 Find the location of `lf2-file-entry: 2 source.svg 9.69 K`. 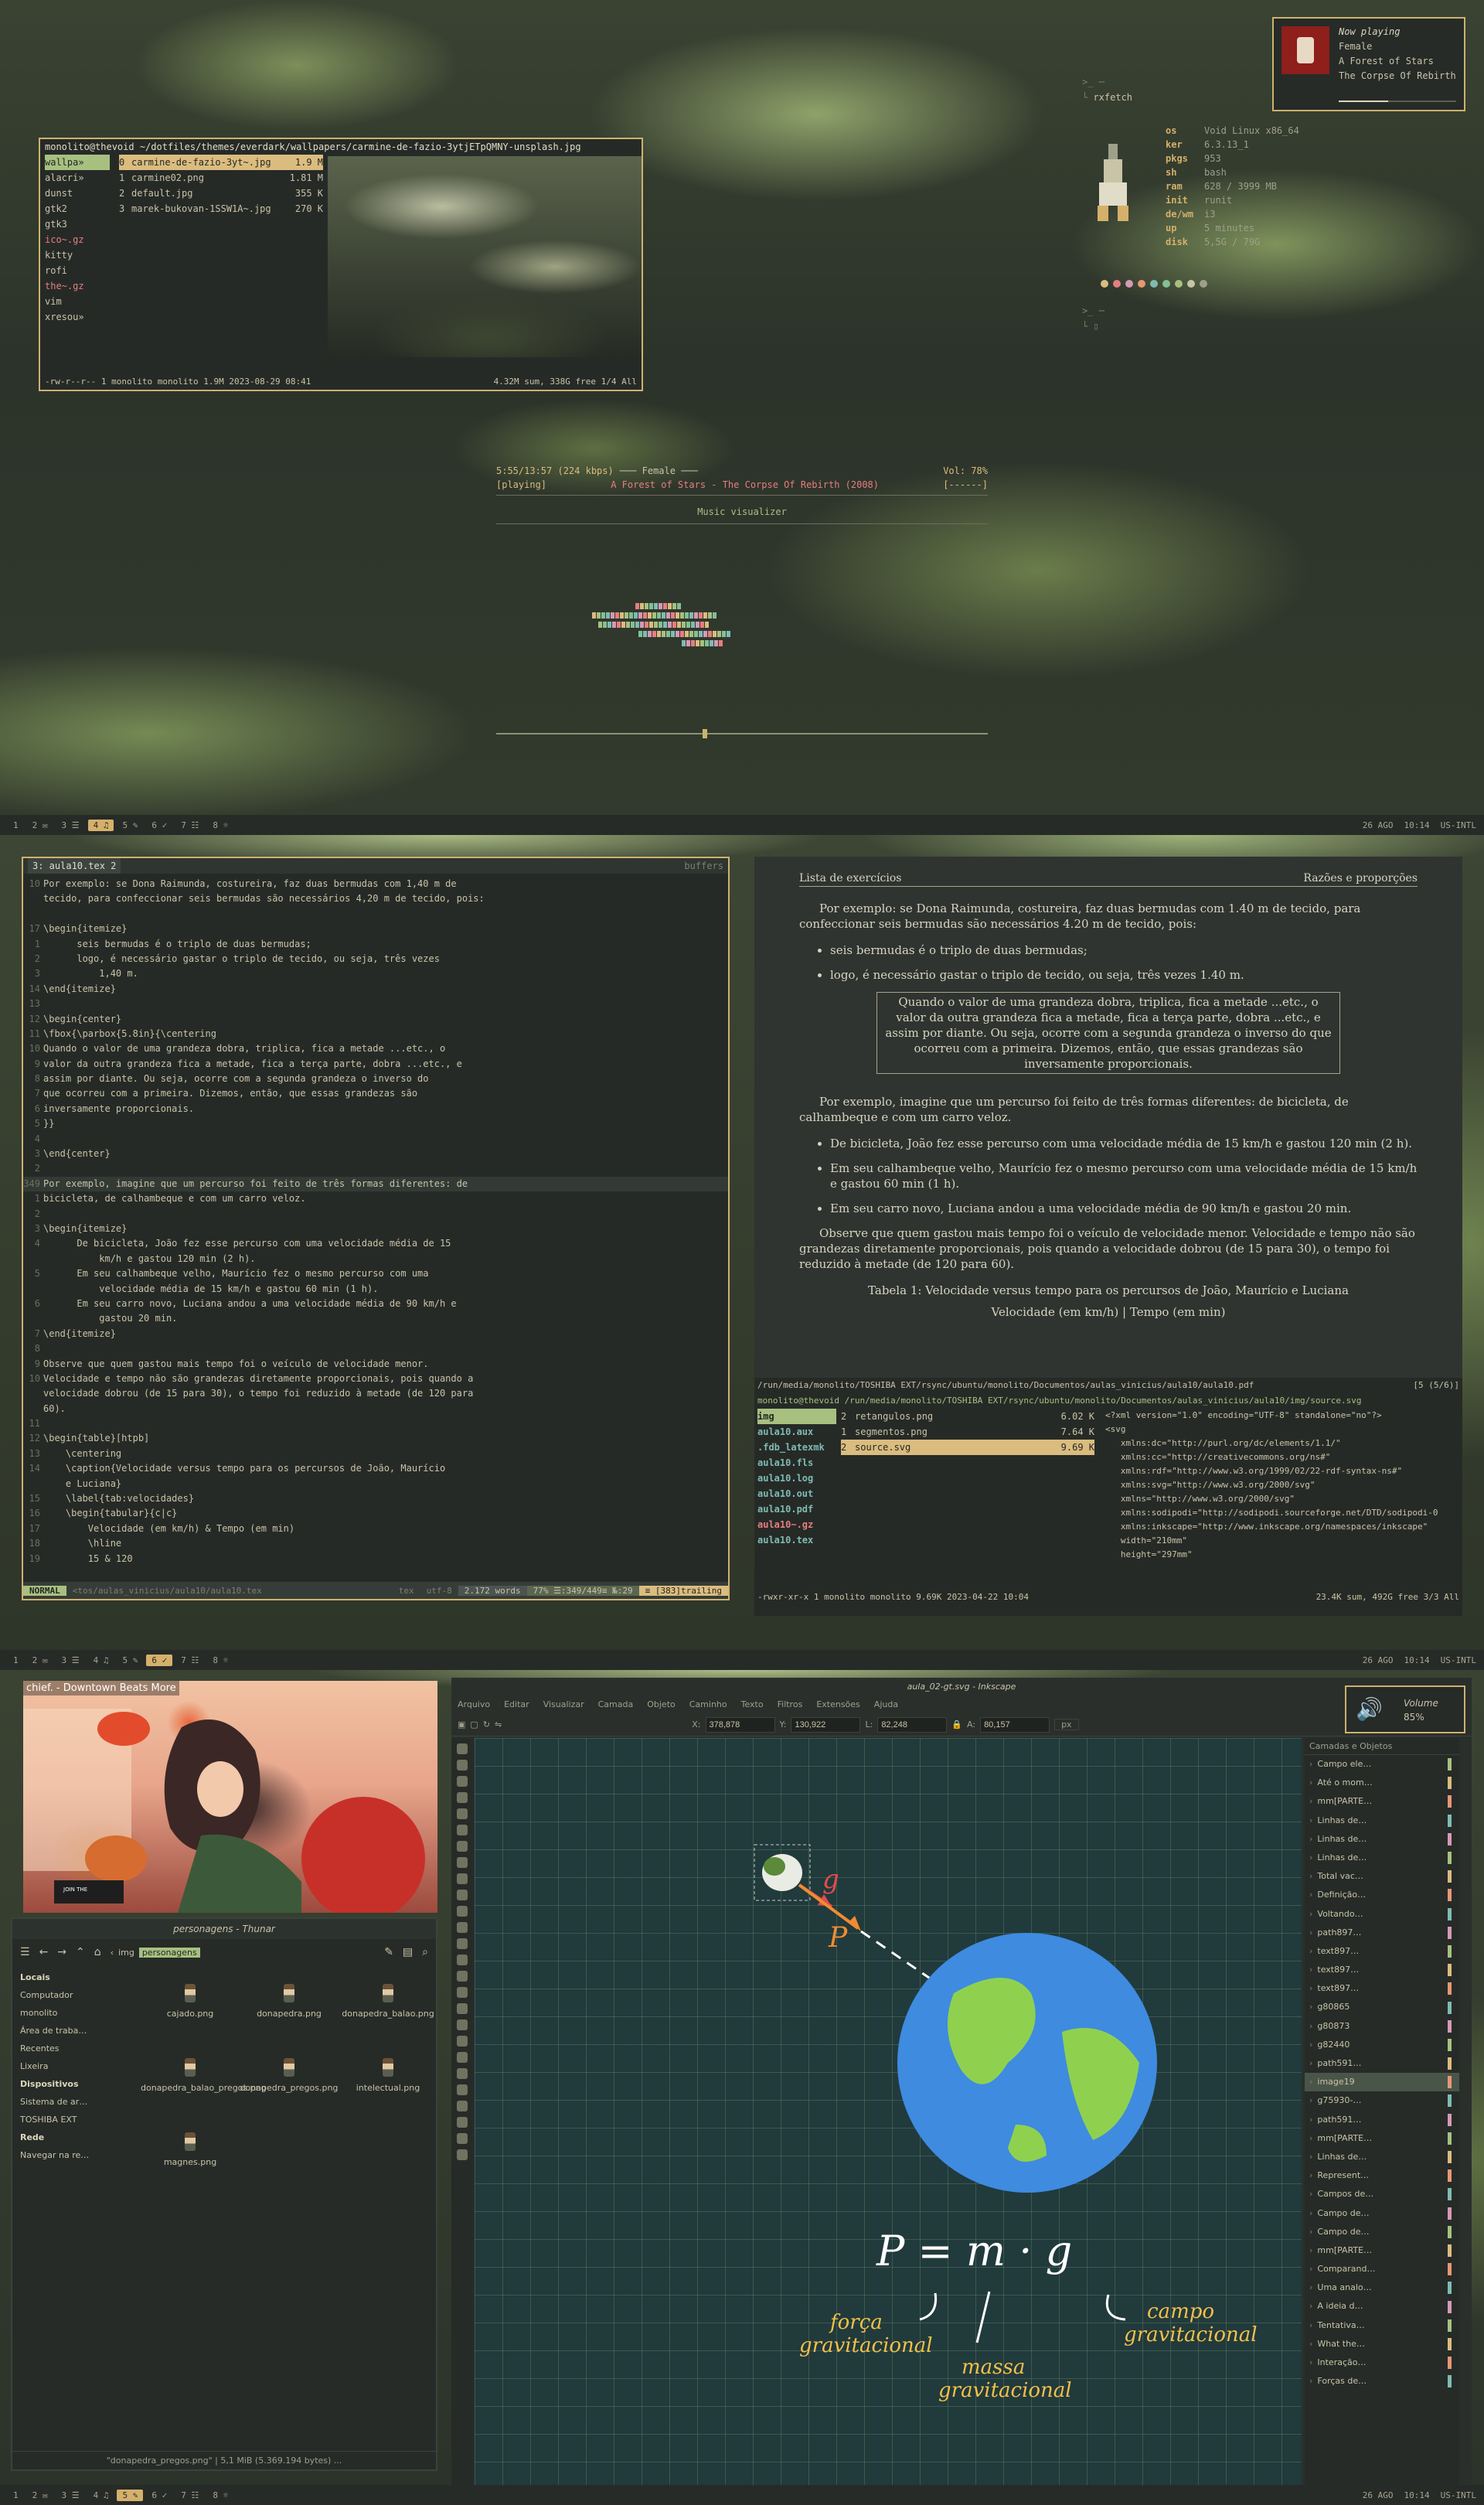

lf2-file-entry: 2 source.svg 9.69 K is located at coordinates (967, 1447).